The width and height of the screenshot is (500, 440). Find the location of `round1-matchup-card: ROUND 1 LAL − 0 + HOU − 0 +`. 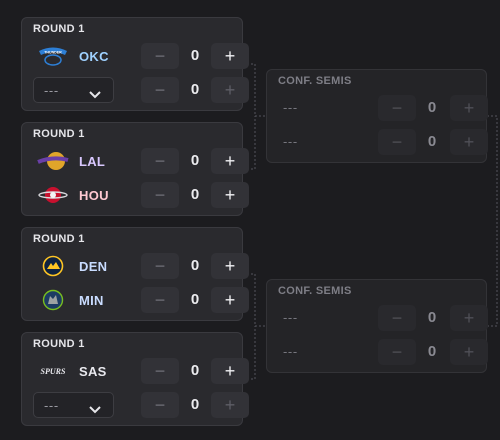

round1-matchup-card: ROUND 1 LAL − 0 + HOU − 0 + is located at coordinates (135, 169).